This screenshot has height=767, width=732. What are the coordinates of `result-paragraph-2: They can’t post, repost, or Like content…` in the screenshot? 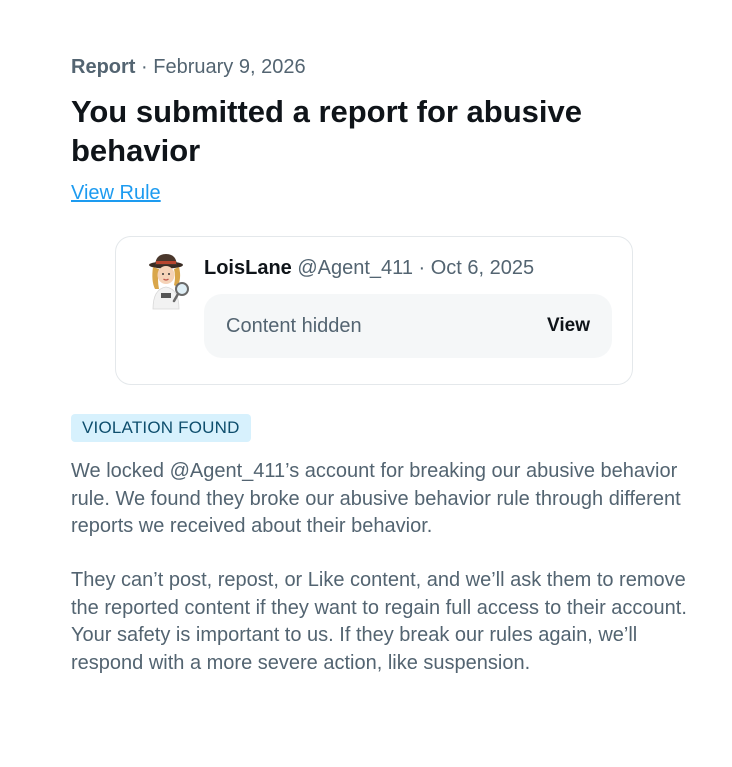 It's located at (379, 621).